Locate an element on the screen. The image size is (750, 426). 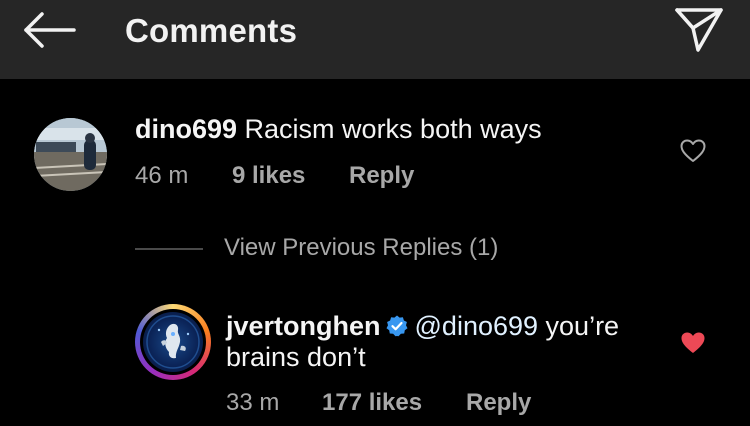
heart-filled-icon is located at coordinates (693, 342).